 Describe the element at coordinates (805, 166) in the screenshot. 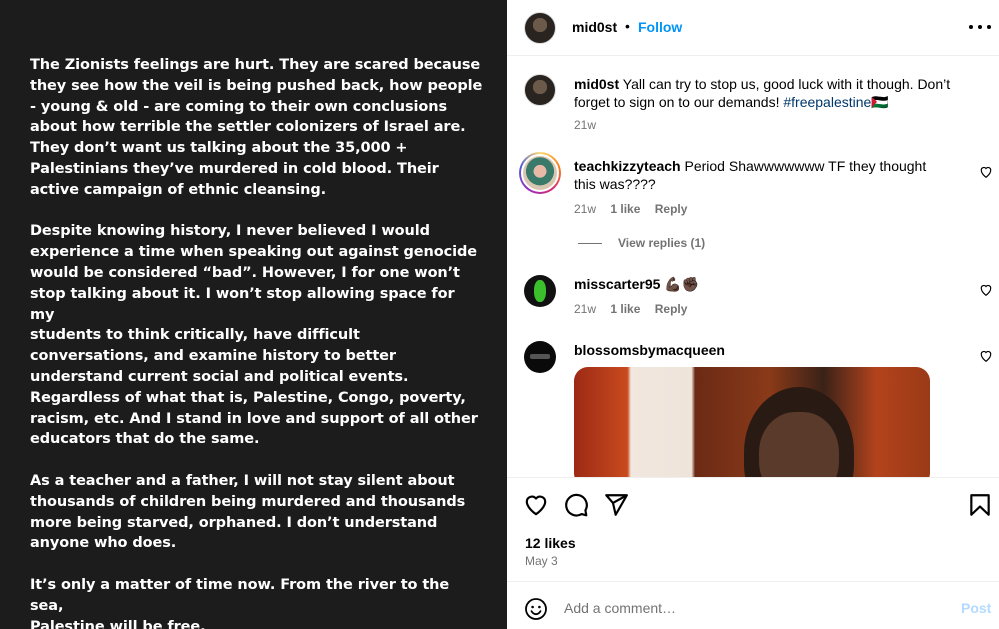

I see `comment-text: Period Shawwwwwww TF they thought` at that location.